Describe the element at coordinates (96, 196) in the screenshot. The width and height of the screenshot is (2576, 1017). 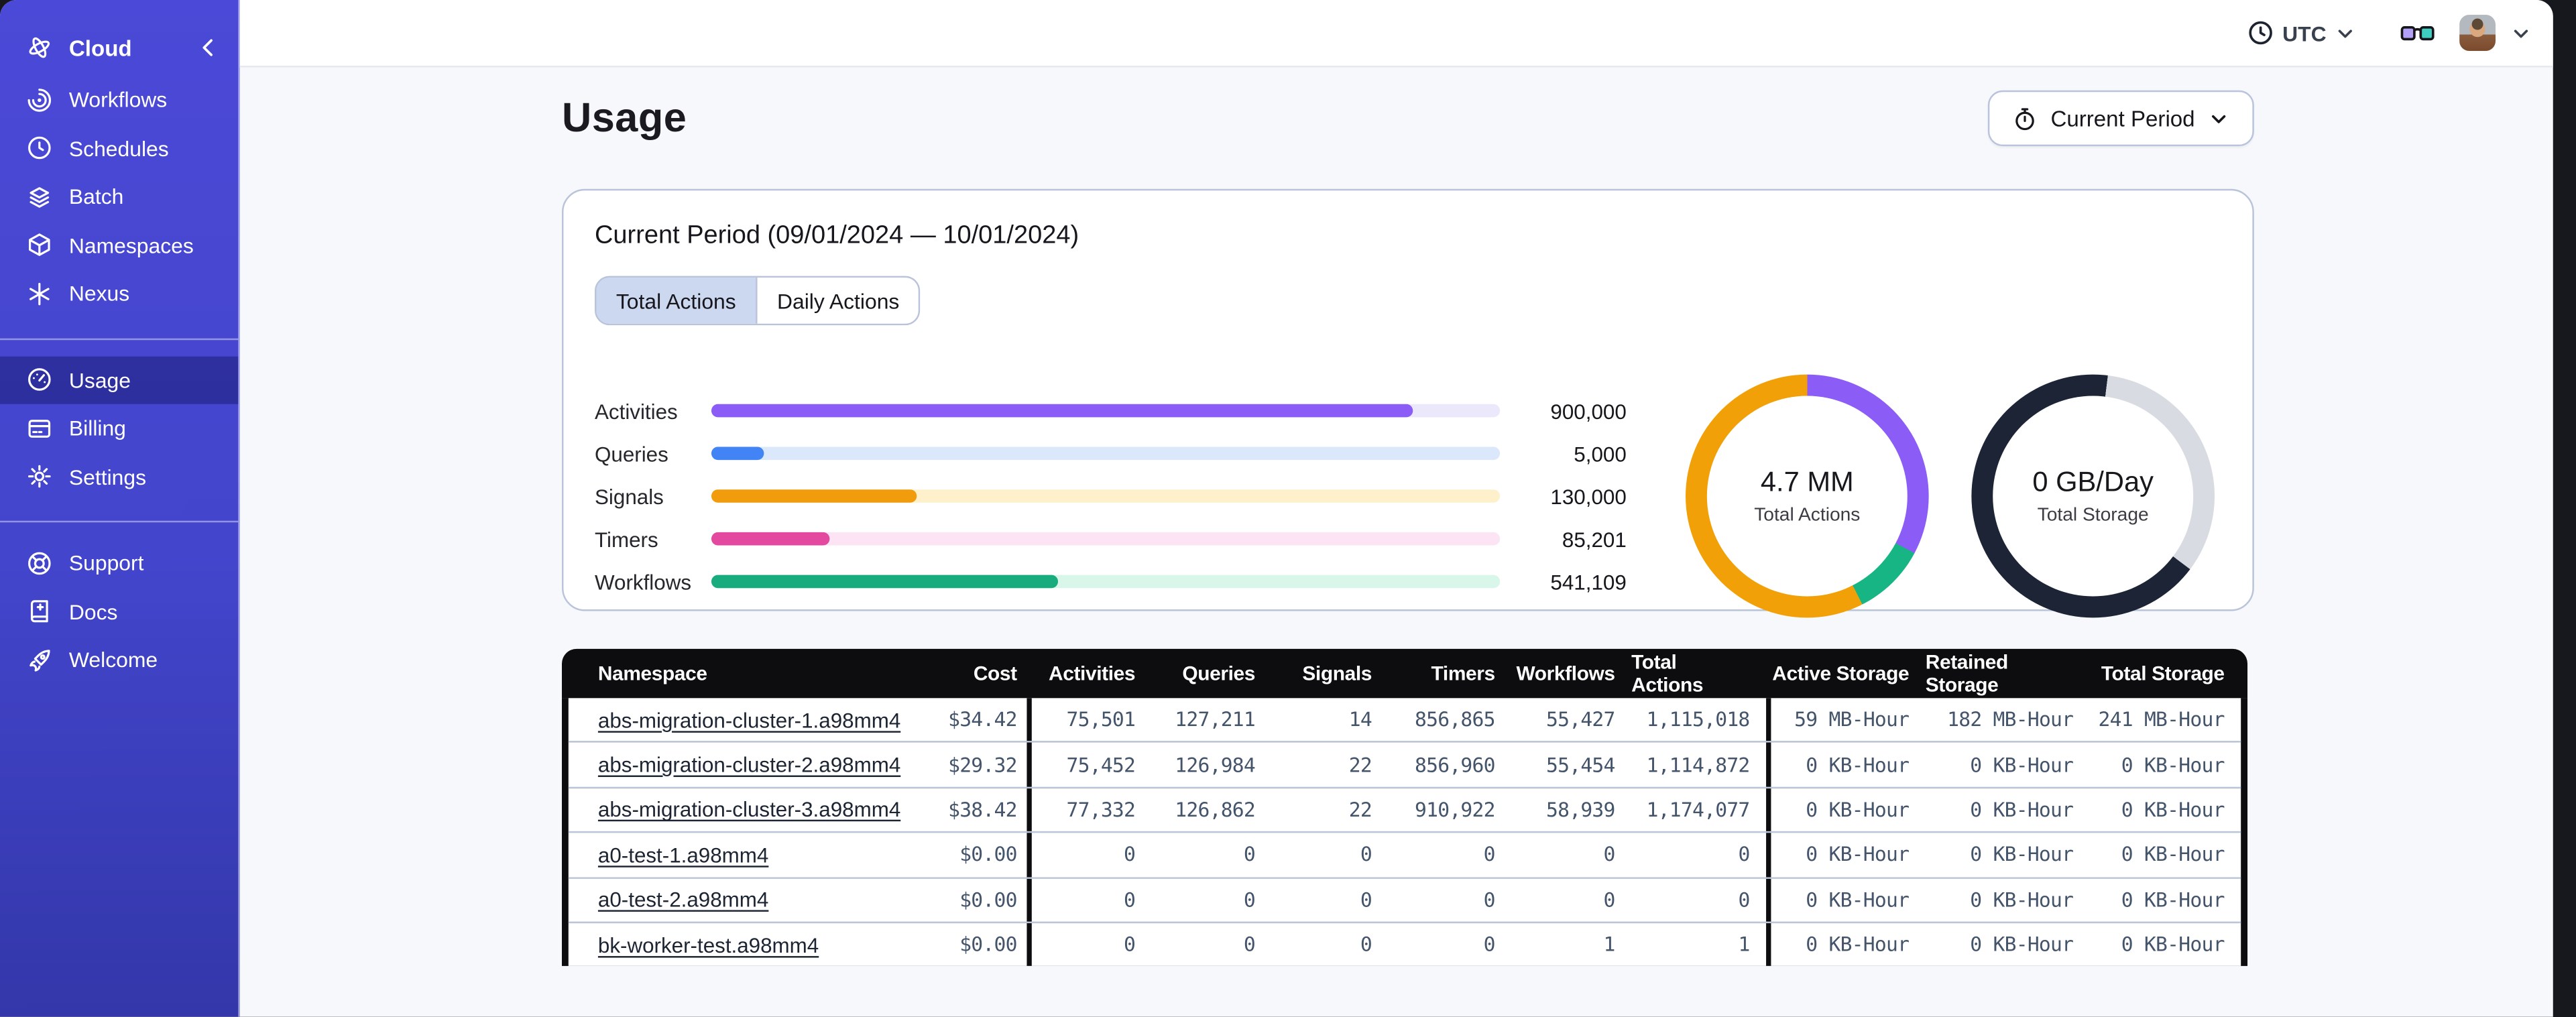
I see `sidebar-item-label: Batch` at that location.